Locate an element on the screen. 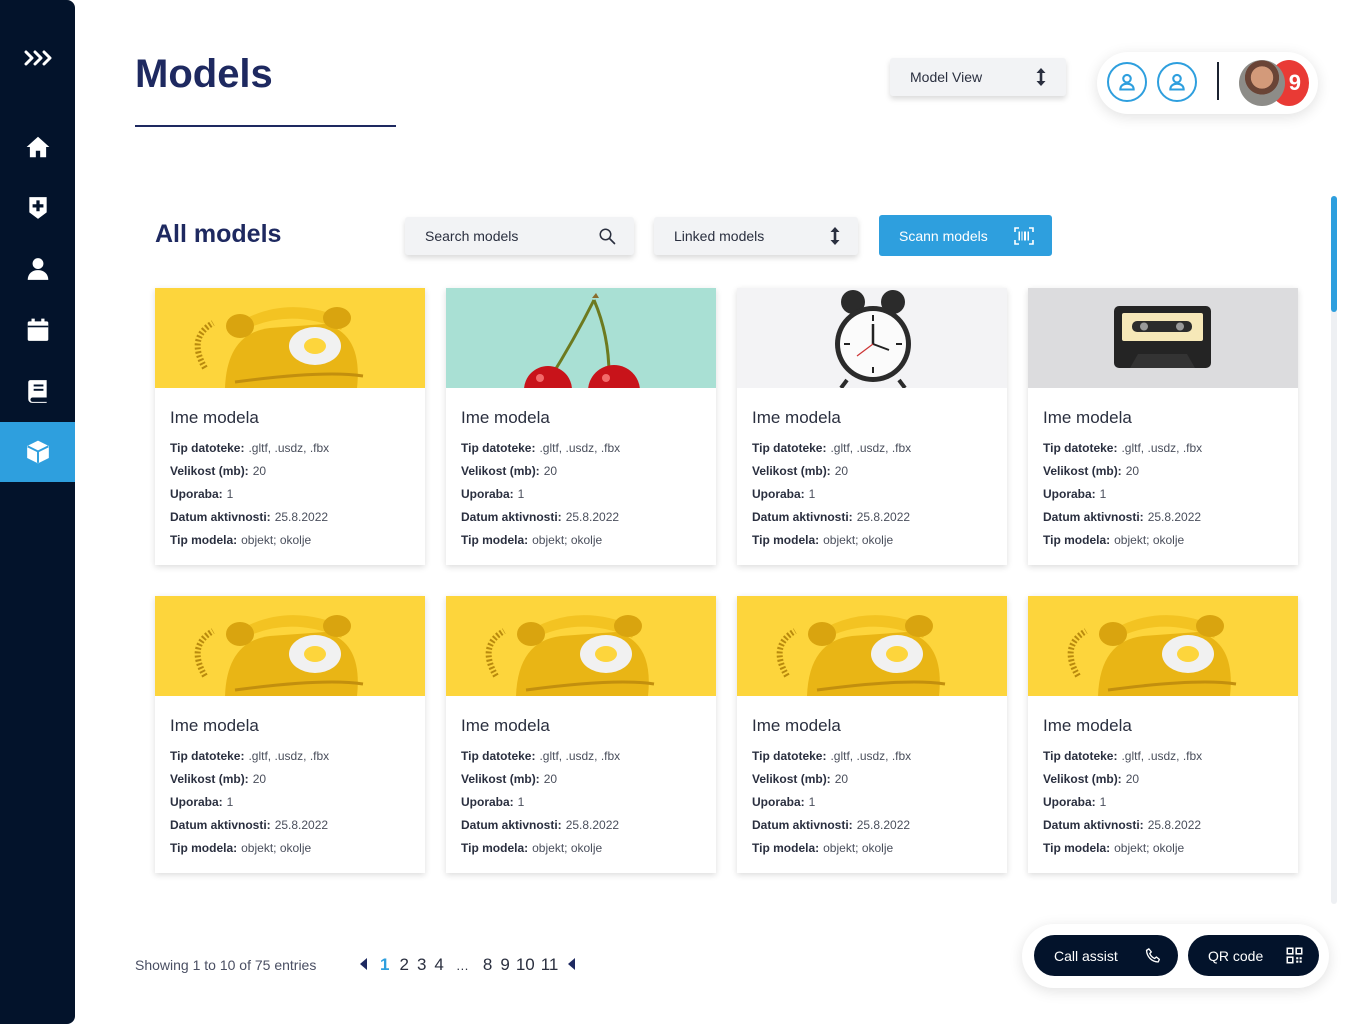  page-link: 9 is located at coordinates (504, 965).